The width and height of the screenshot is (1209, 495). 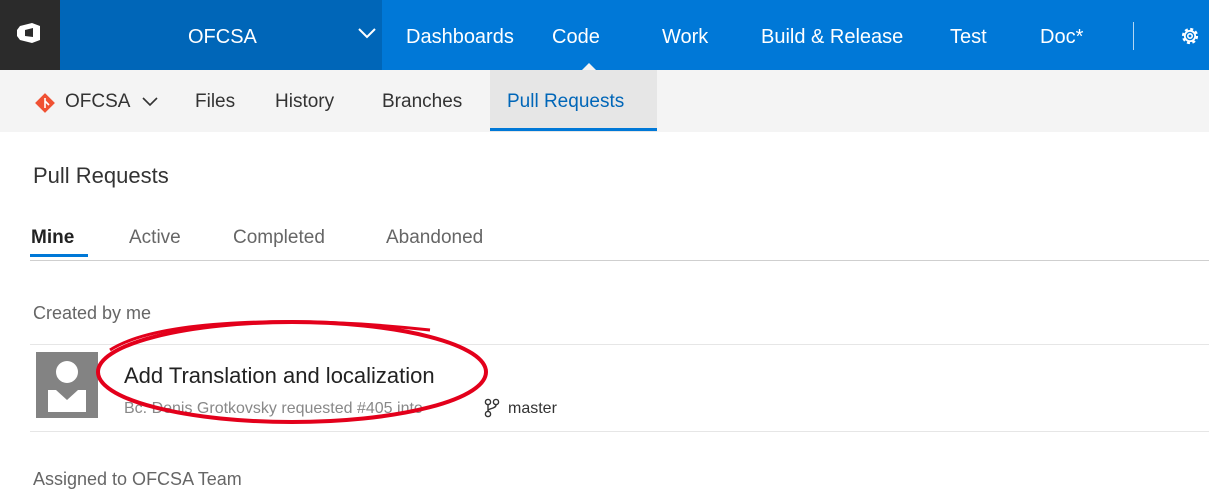 I want to click on sub-tab-files: Files, so click(x=215, y=102).